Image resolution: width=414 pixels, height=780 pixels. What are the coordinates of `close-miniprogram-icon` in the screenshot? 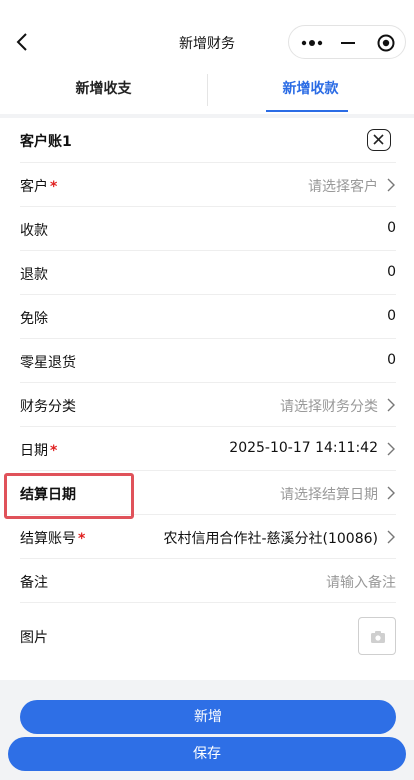 It's located at (386, 43).